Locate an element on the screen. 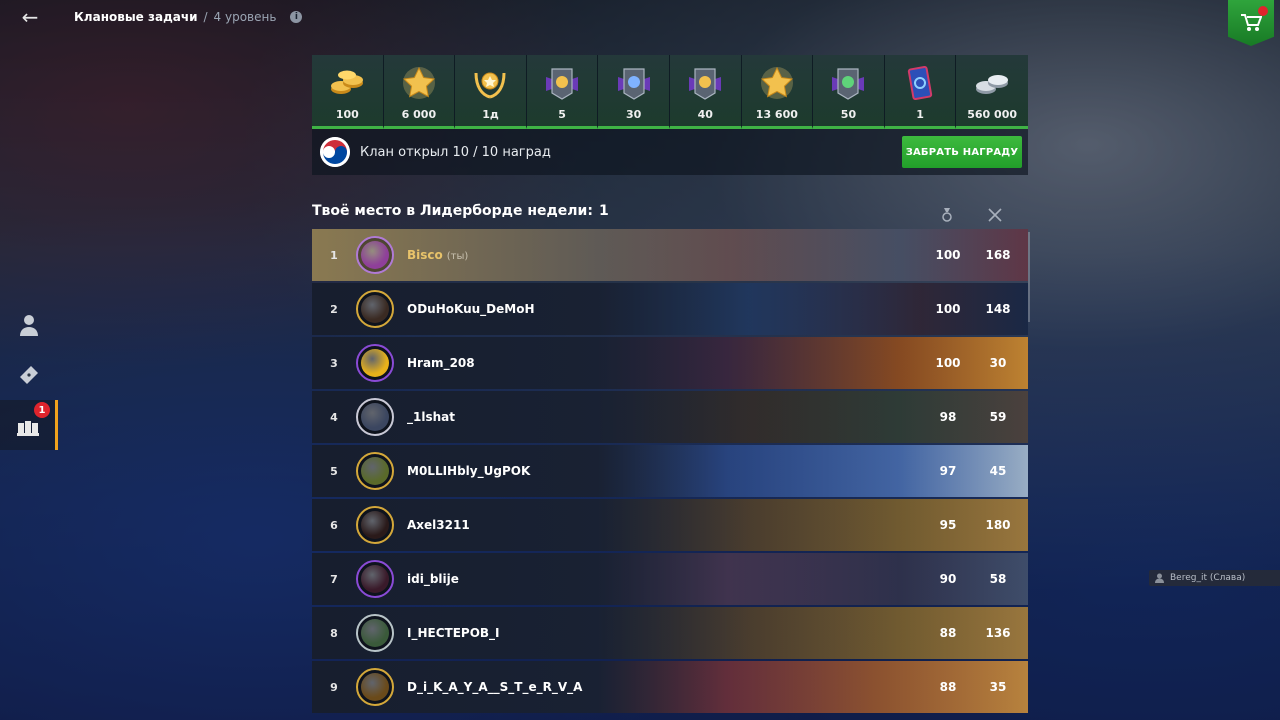 This screenshot has width=1280, height=720. player-battles: 168 is located at coordinates (998, 255).